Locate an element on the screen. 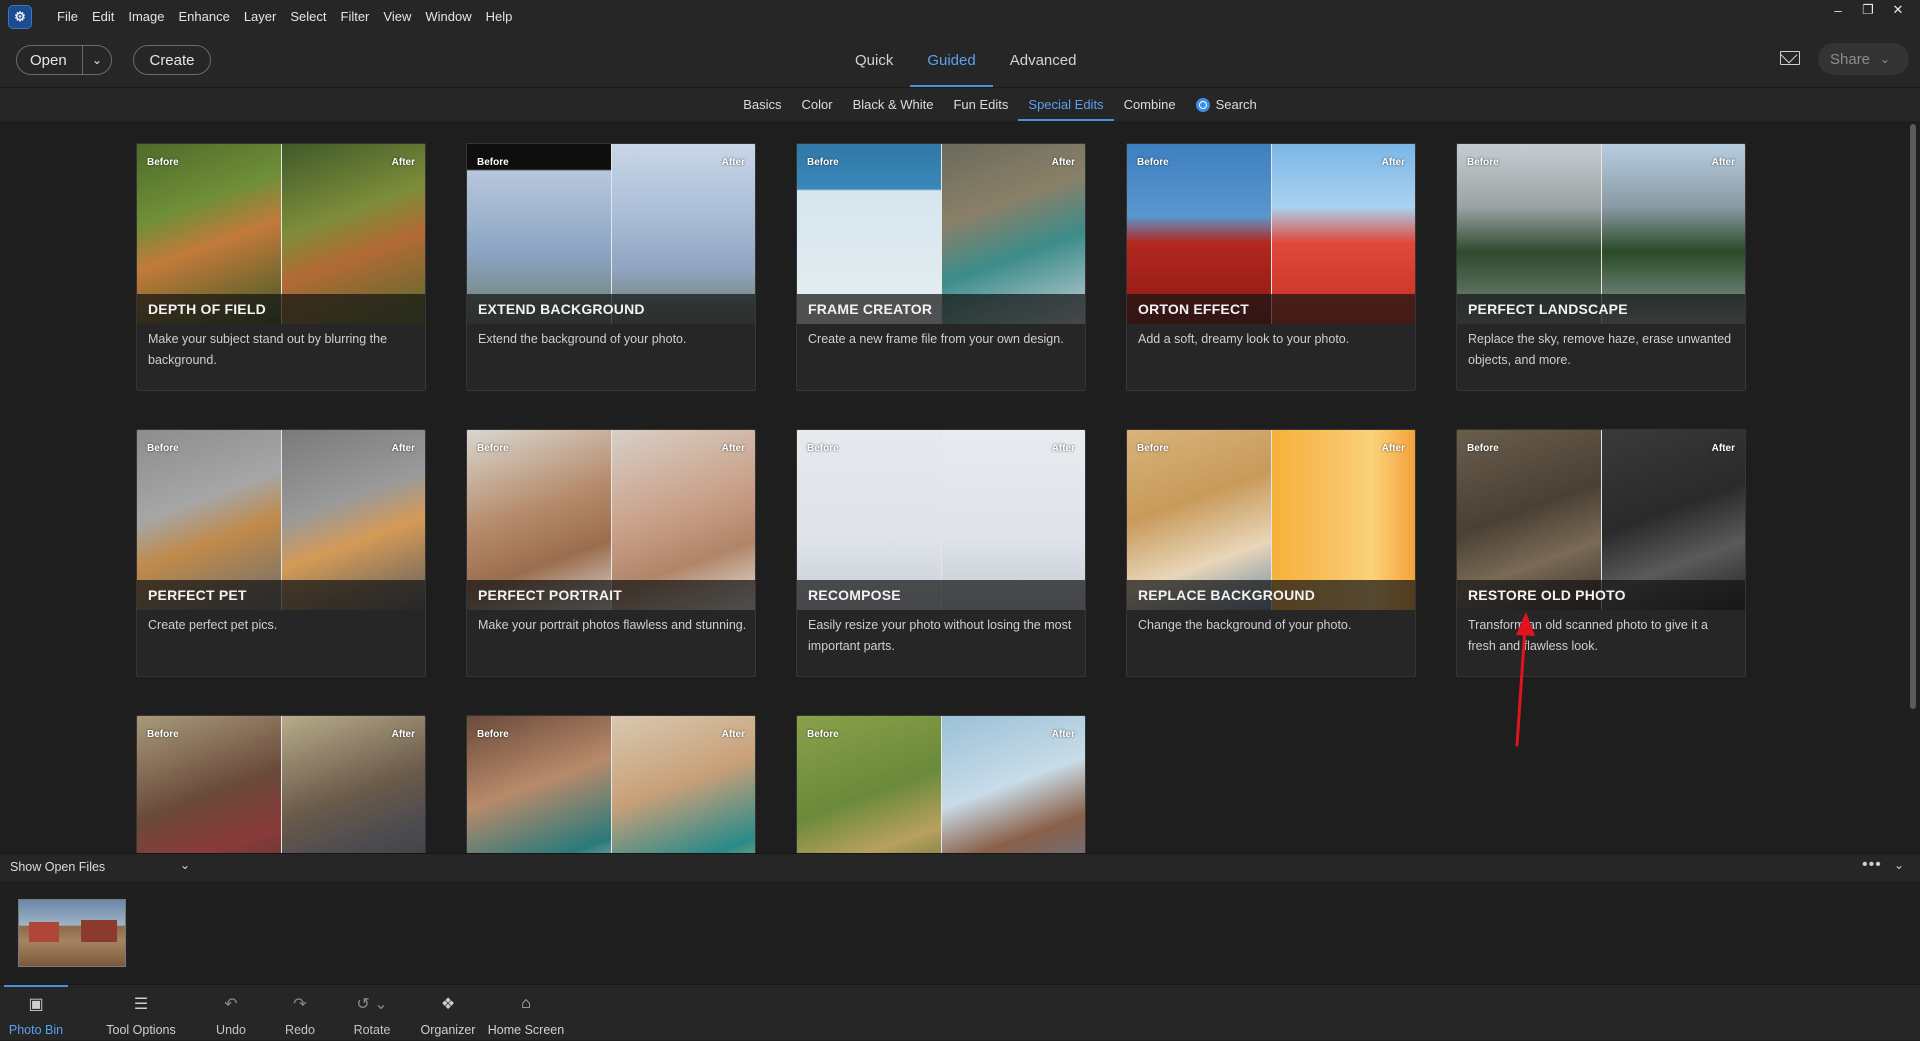 This screenshot has width=1920, height=1041. card-title: FRAME CREATOR is located at coordinates (941, 309).